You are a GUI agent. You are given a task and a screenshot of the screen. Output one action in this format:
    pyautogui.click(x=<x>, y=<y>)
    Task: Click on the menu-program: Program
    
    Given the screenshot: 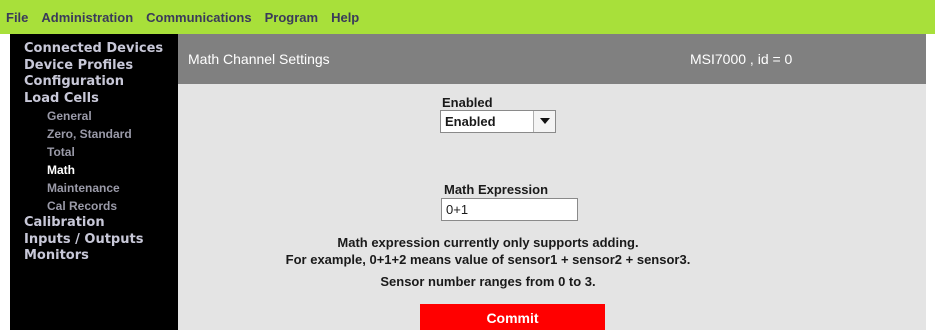 What is the action you would take?
    pyautogui.click(x=291, y=17)
    